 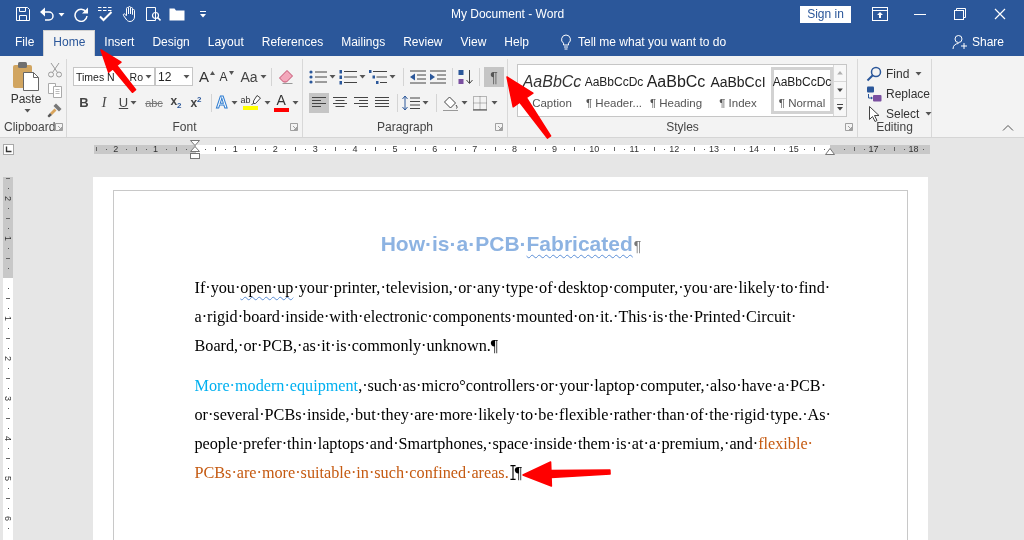 What do you see at coordinates (959, 41) in the screenshot?
I see `person-add-icon` at bounding box center [959, 41].